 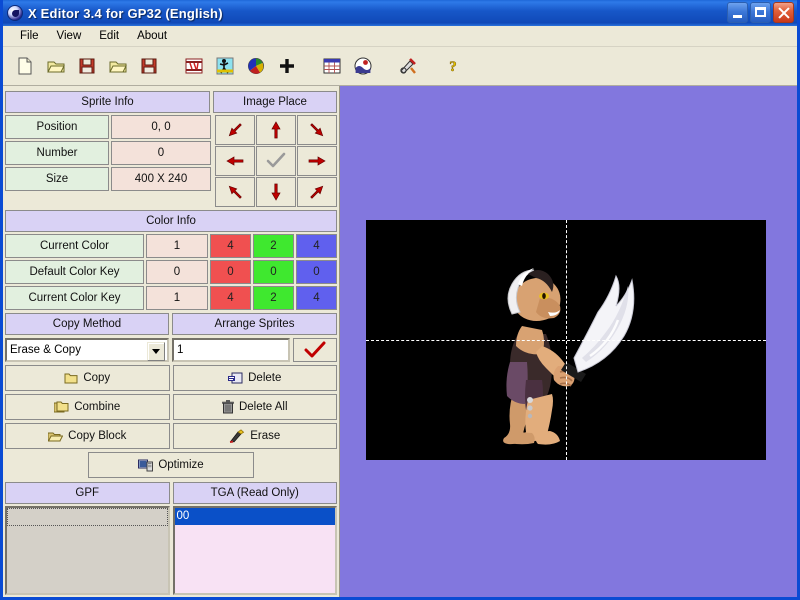 What do you see at coordinates (287, 66) in the screenshot?
I see `add-plus-icon` at bounding box center [287, 66].